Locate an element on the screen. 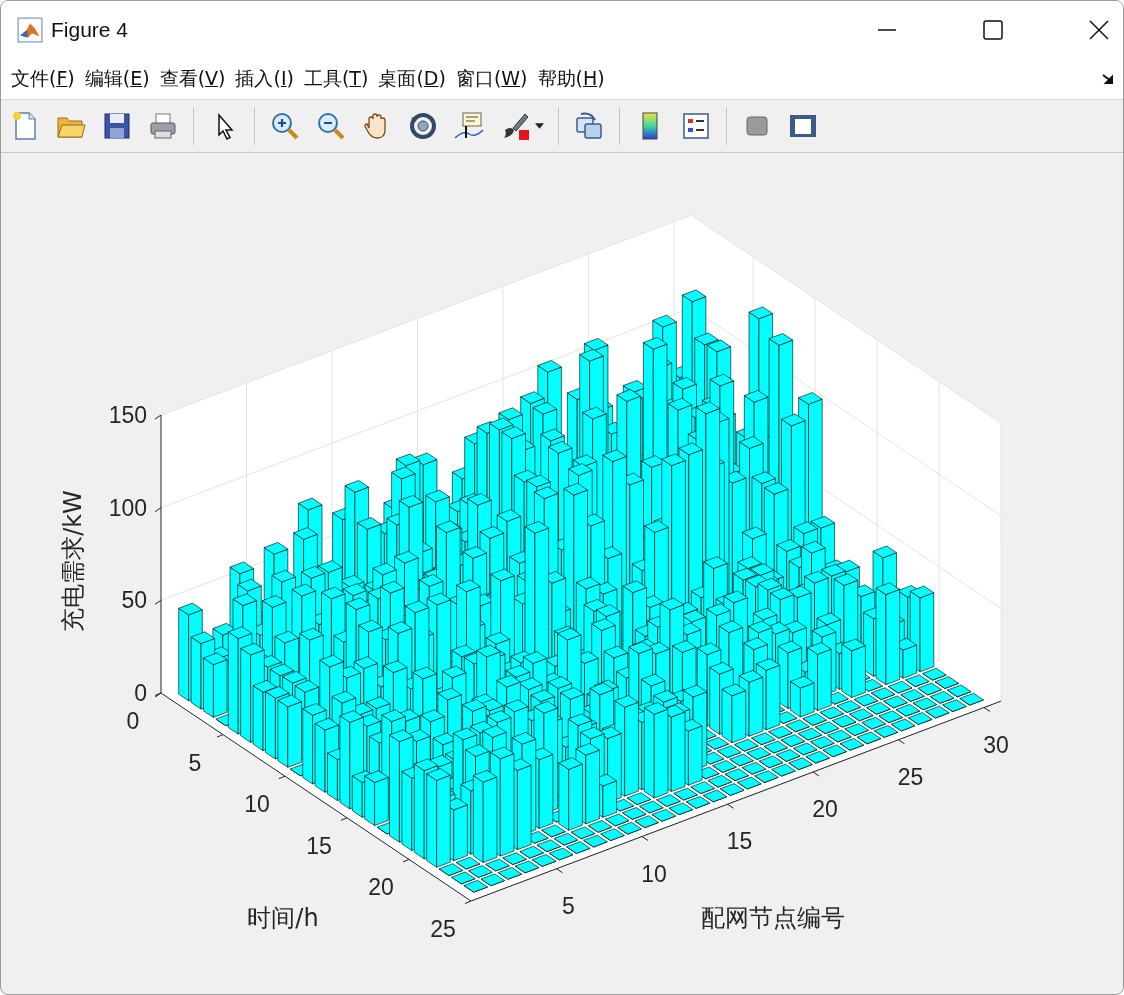 The image size is (1124, 995). printer-icon is located at coordinates (163, 126).